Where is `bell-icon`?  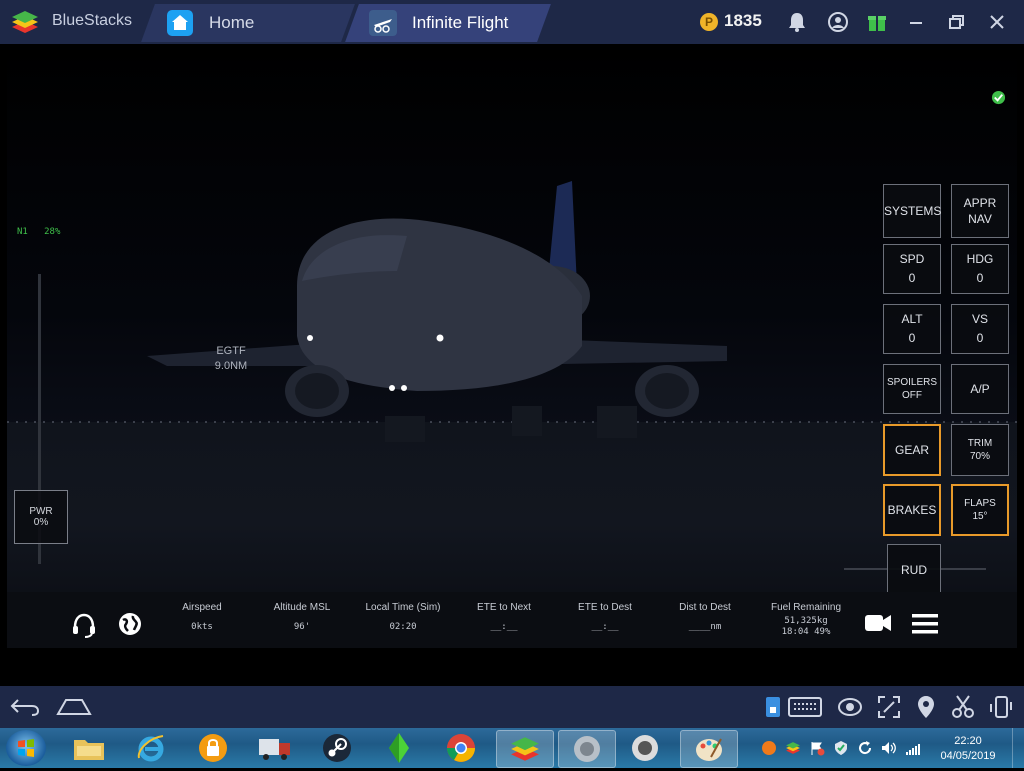
bell-icon is located at coordinates (797, 22).